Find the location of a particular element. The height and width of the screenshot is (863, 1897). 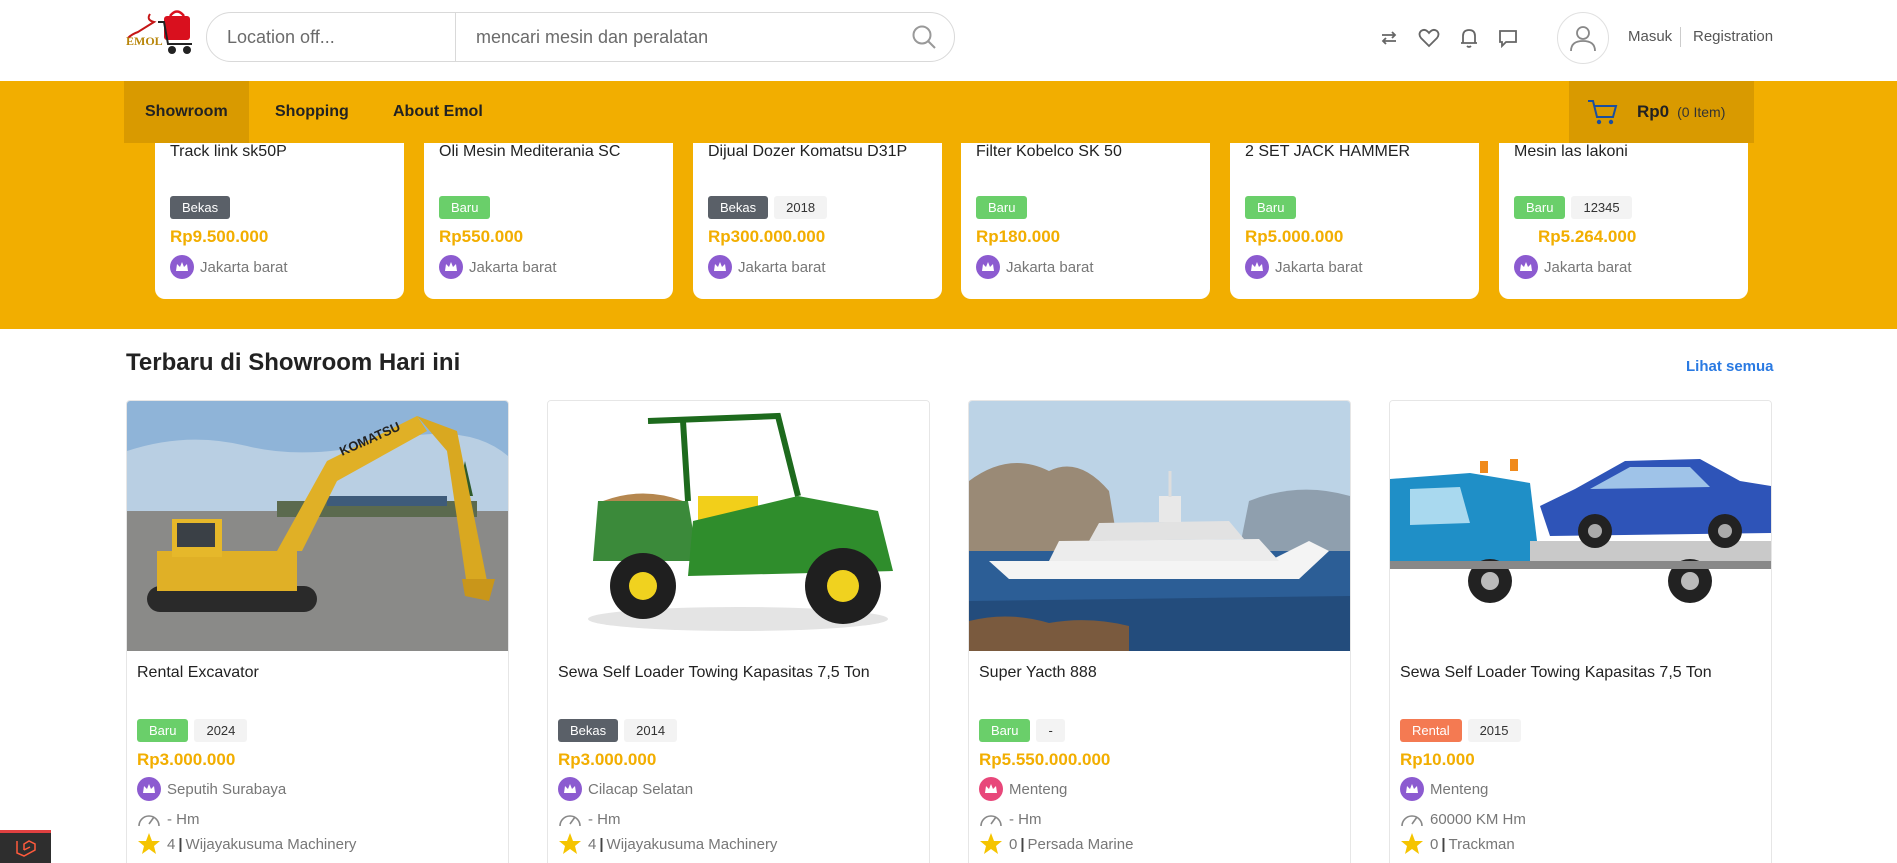

condition-badge: Rental is located at coordinates (1431, 730).